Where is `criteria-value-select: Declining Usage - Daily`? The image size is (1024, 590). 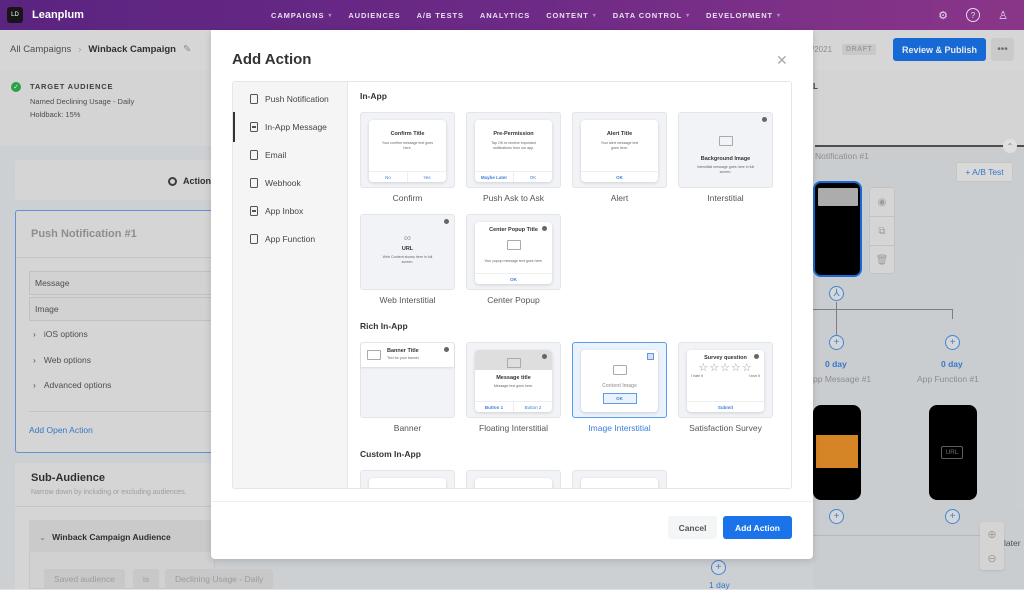 criteria-value-select: Declining Usage - Daily is located at coordinates (219, 579).